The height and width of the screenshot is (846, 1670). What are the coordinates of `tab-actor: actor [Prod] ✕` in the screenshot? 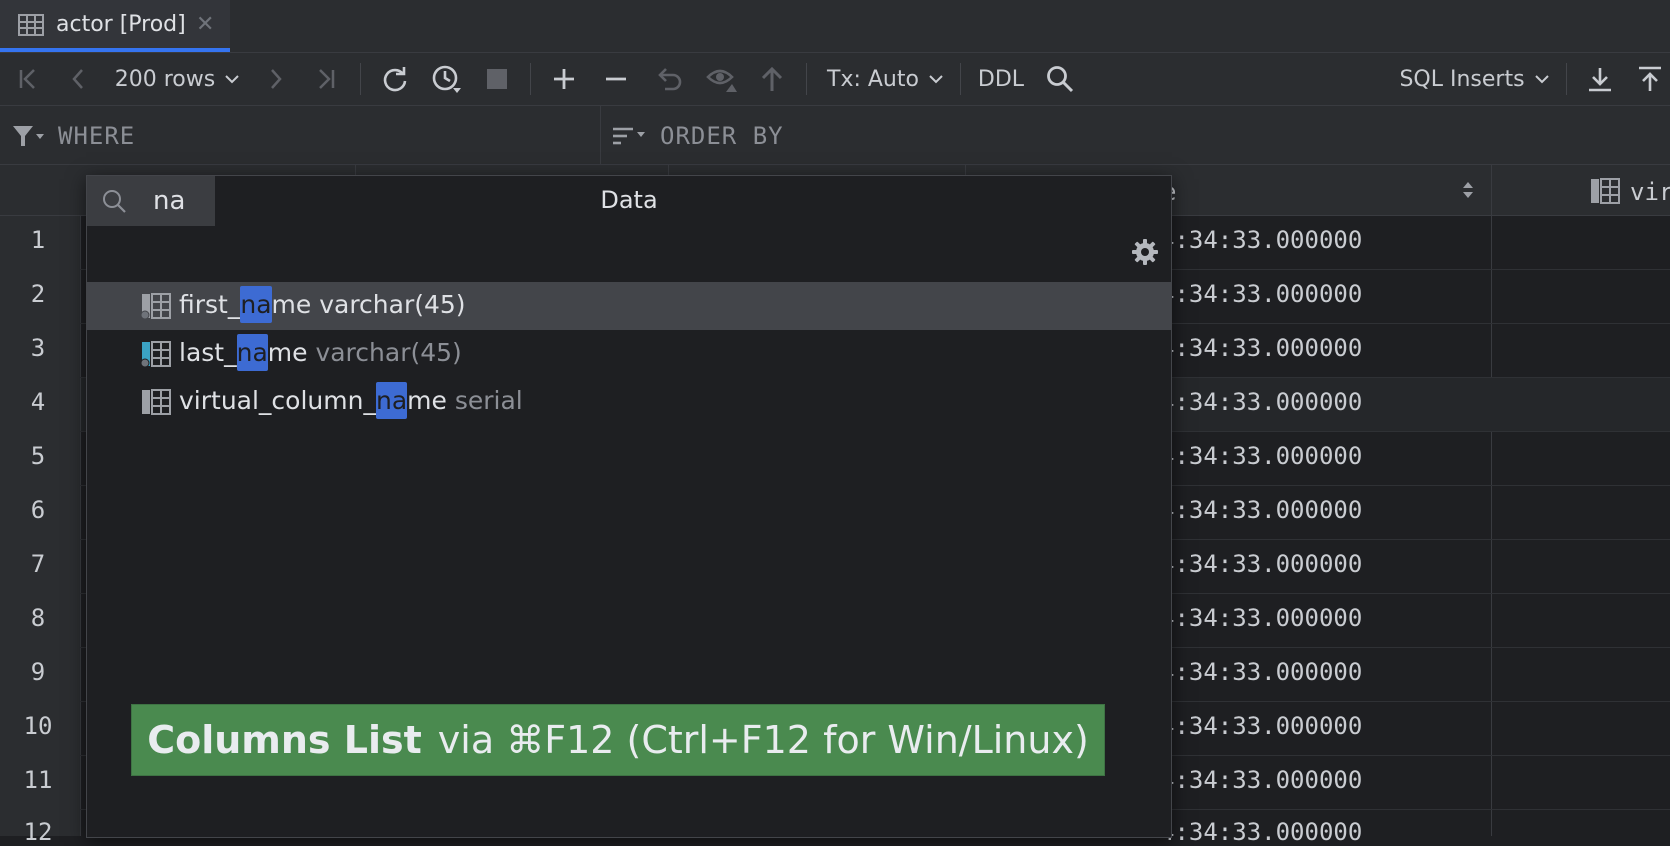 It's located at (115, 26).